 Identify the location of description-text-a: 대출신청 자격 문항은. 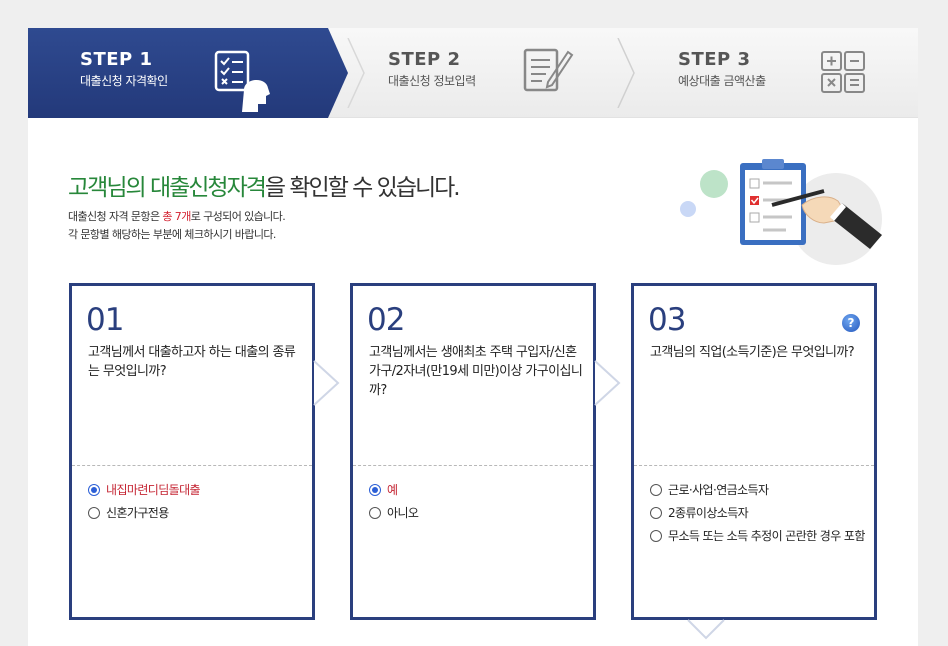
(115, 216).